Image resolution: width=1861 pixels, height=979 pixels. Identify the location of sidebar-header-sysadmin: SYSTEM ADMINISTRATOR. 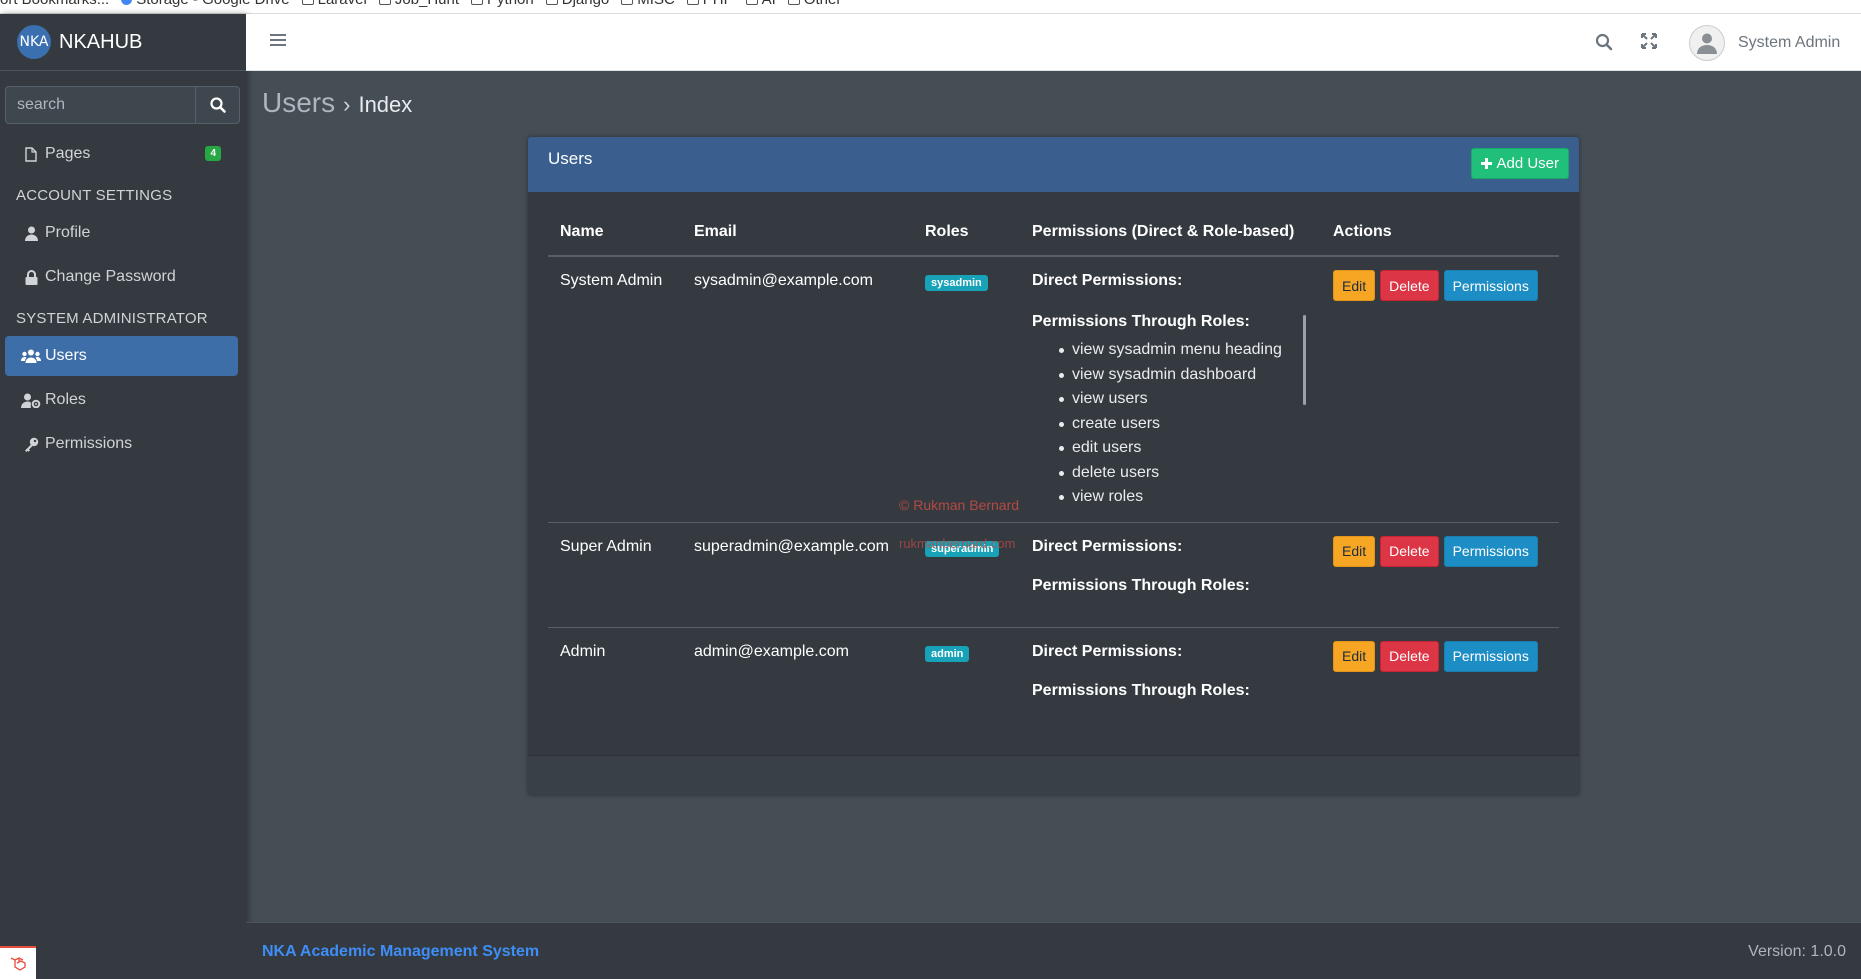
(112, 318).